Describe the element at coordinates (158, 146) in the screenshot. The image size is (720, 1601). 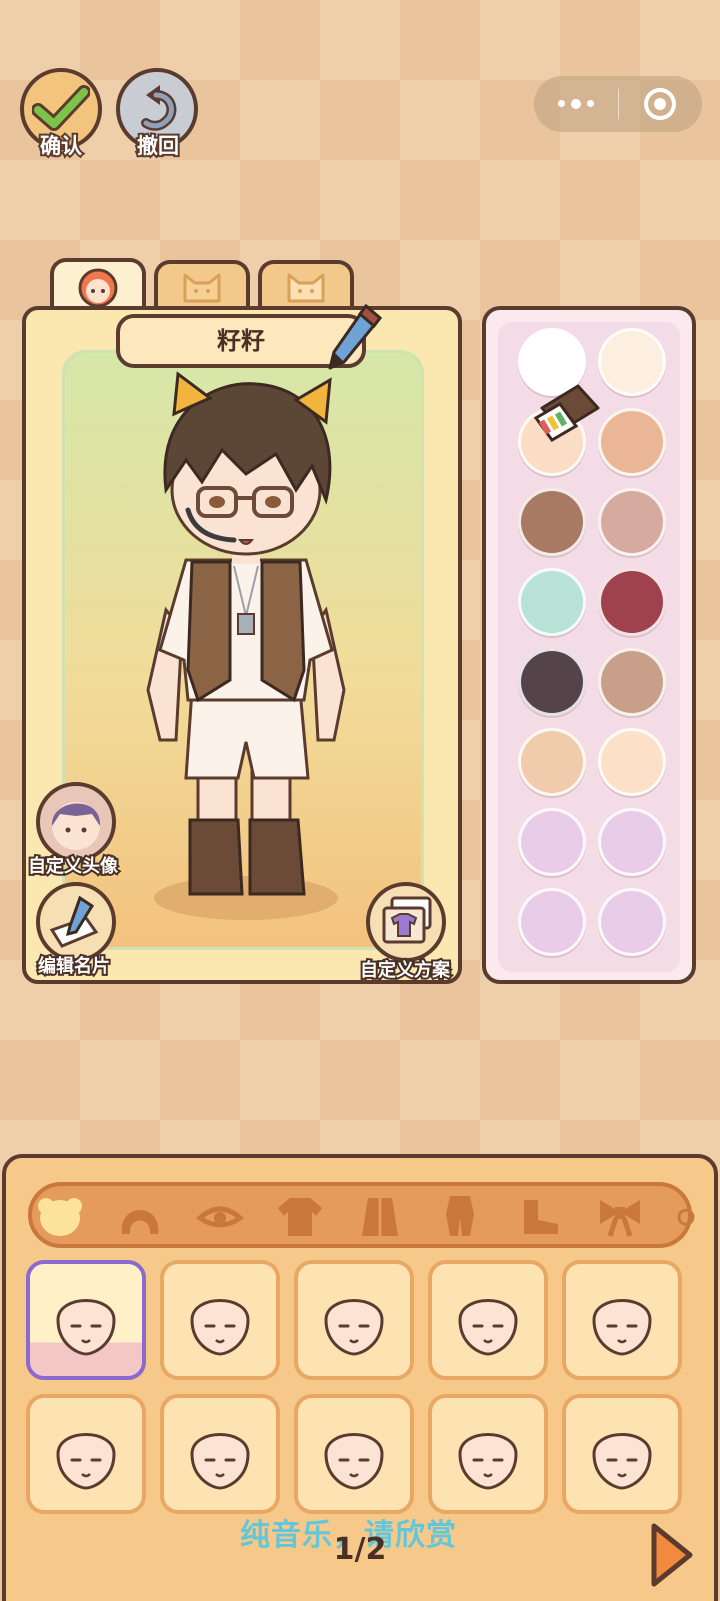
I see `undo-label: 撤回` at that location.